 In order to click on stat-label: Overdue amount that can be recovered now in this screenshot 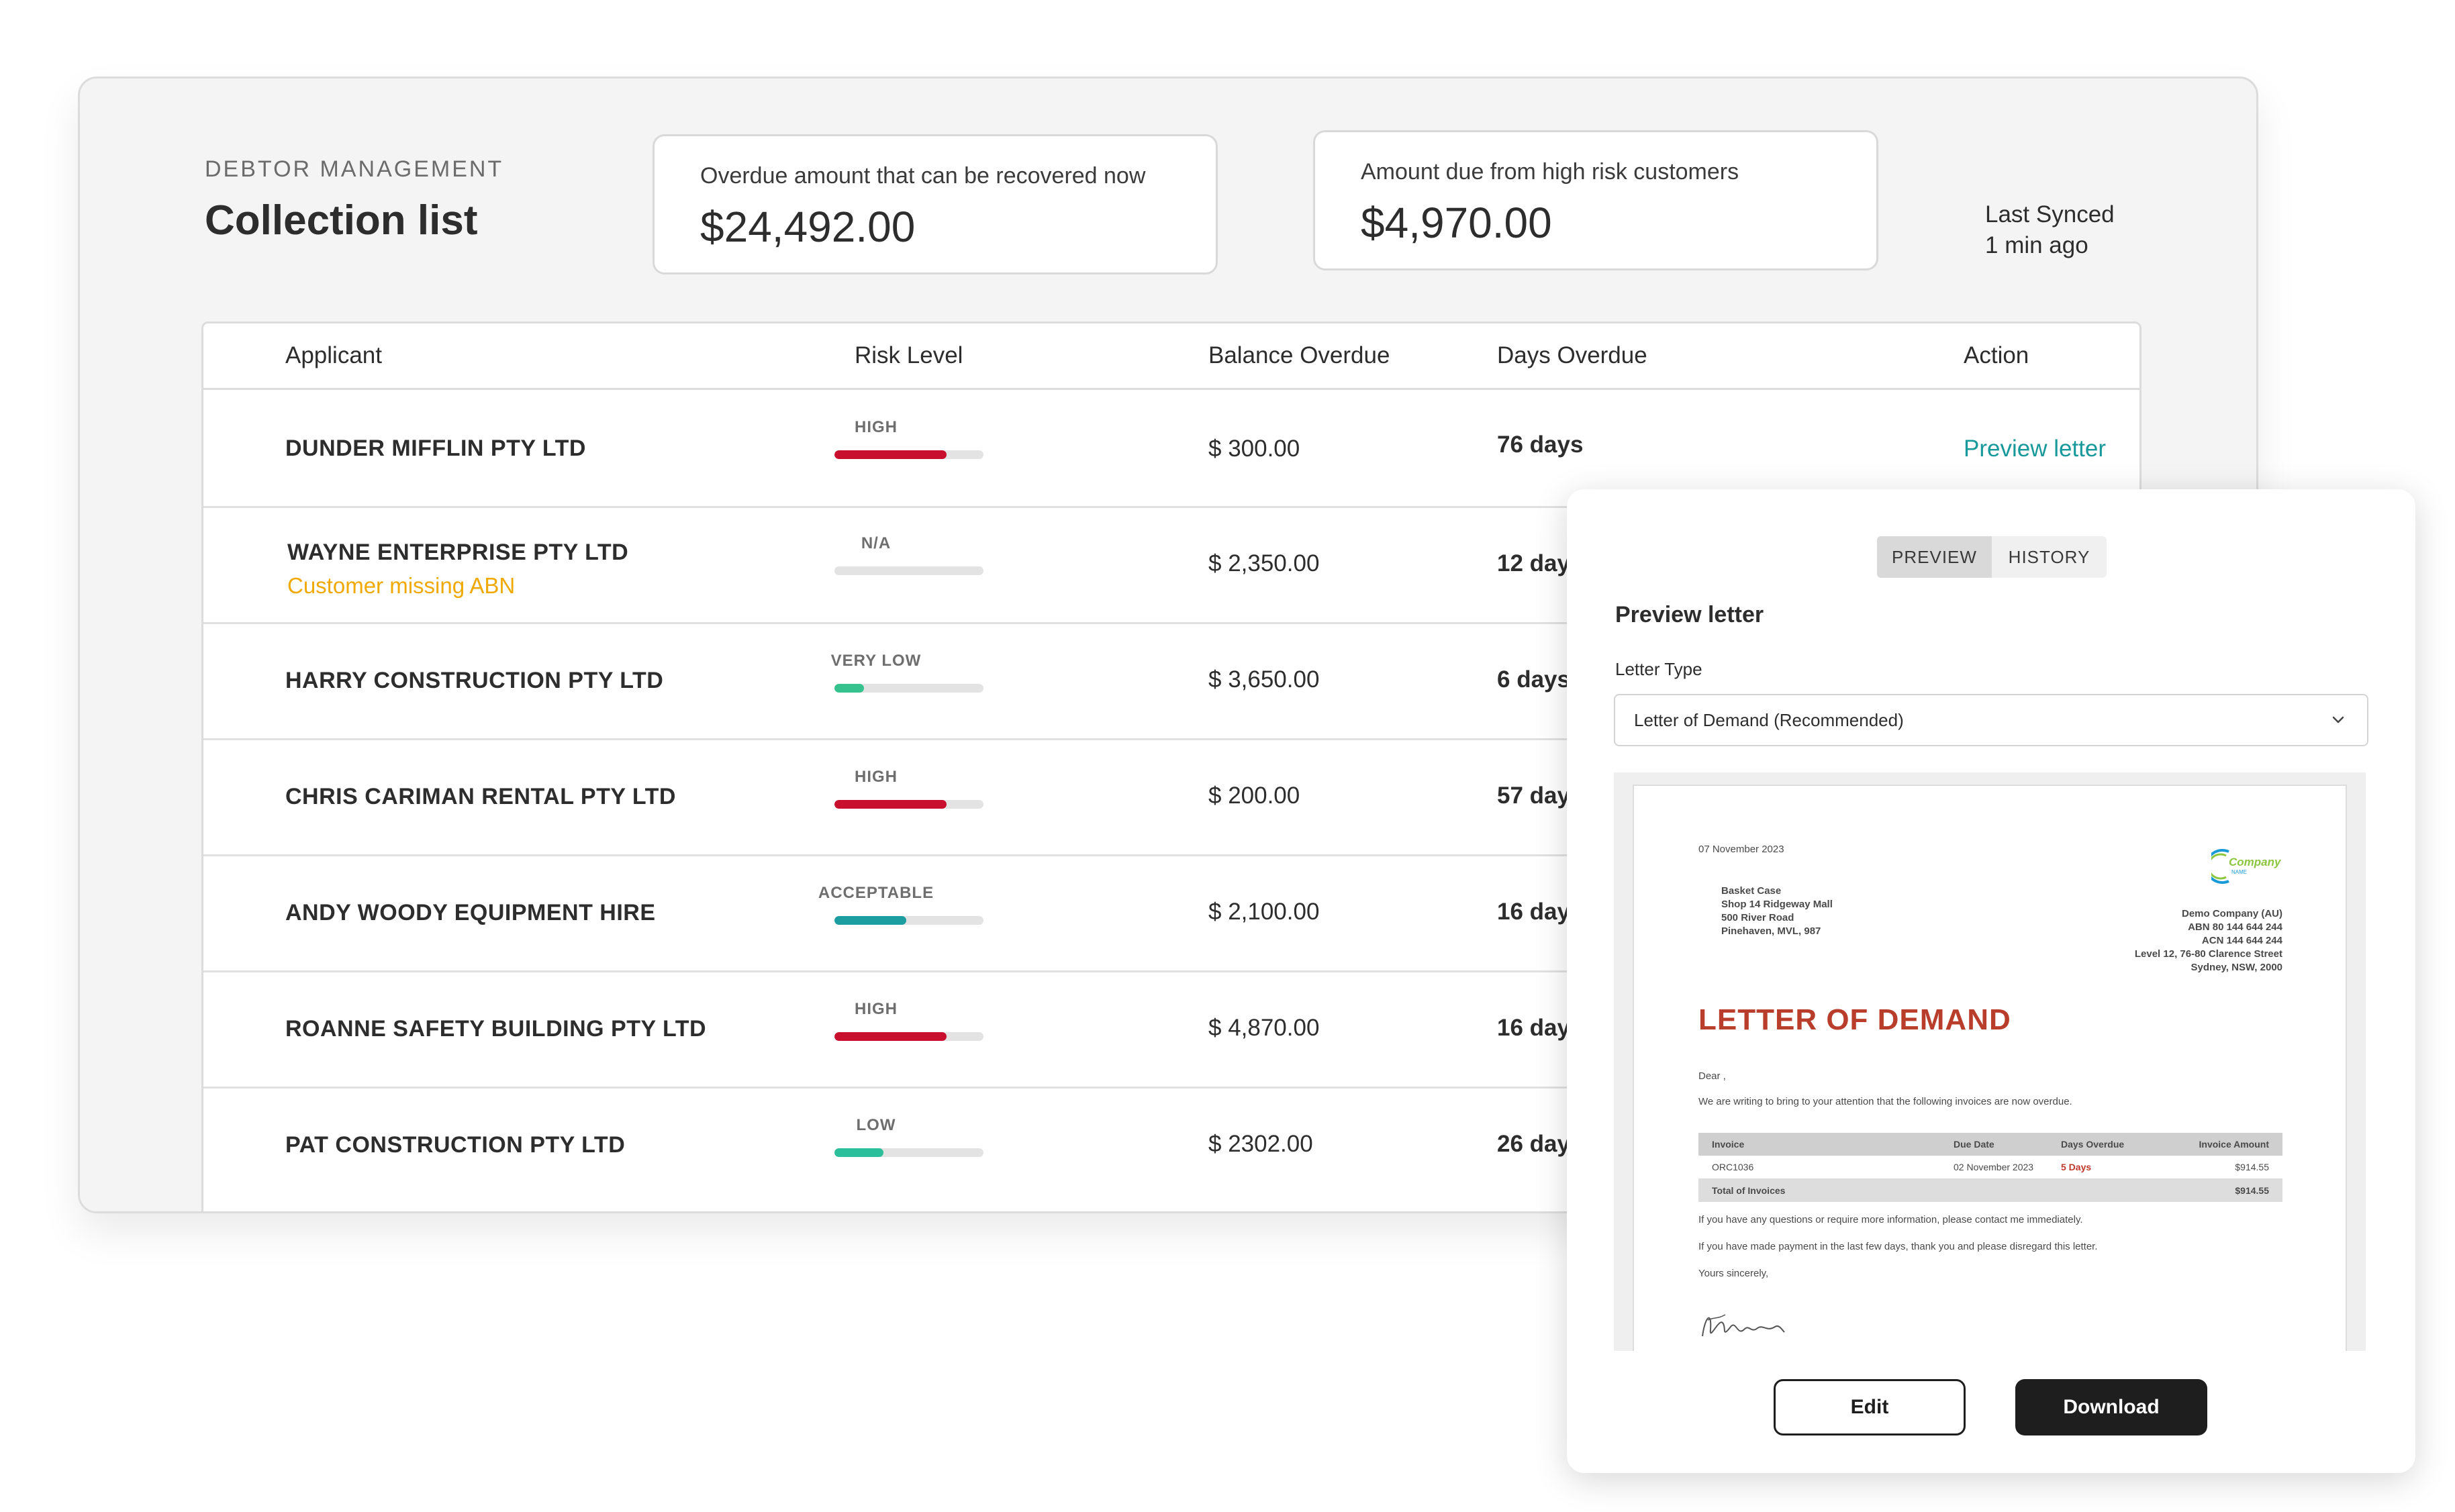, I will do `click(923, 176)`.